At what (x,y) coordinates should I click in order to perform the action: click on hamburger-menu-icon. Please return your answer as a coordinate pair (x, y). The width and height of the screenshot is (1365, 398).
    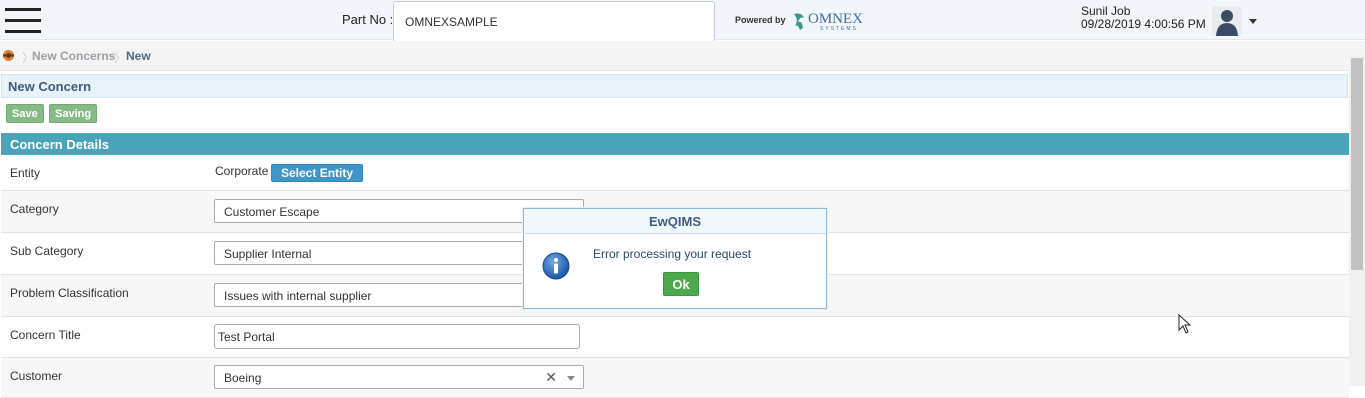
    Looking at the image, I should click on (23, 21).